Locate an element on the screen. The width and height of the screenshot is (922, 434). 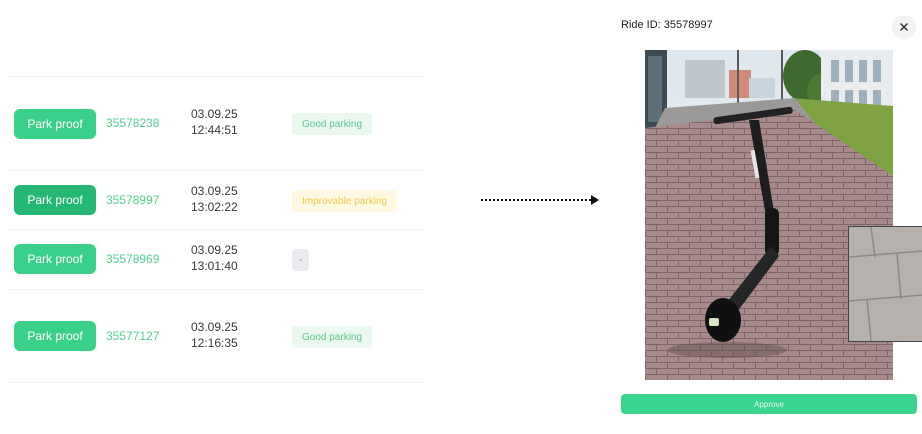
ride-id: 35578969 is located at coordinates (133, 259).